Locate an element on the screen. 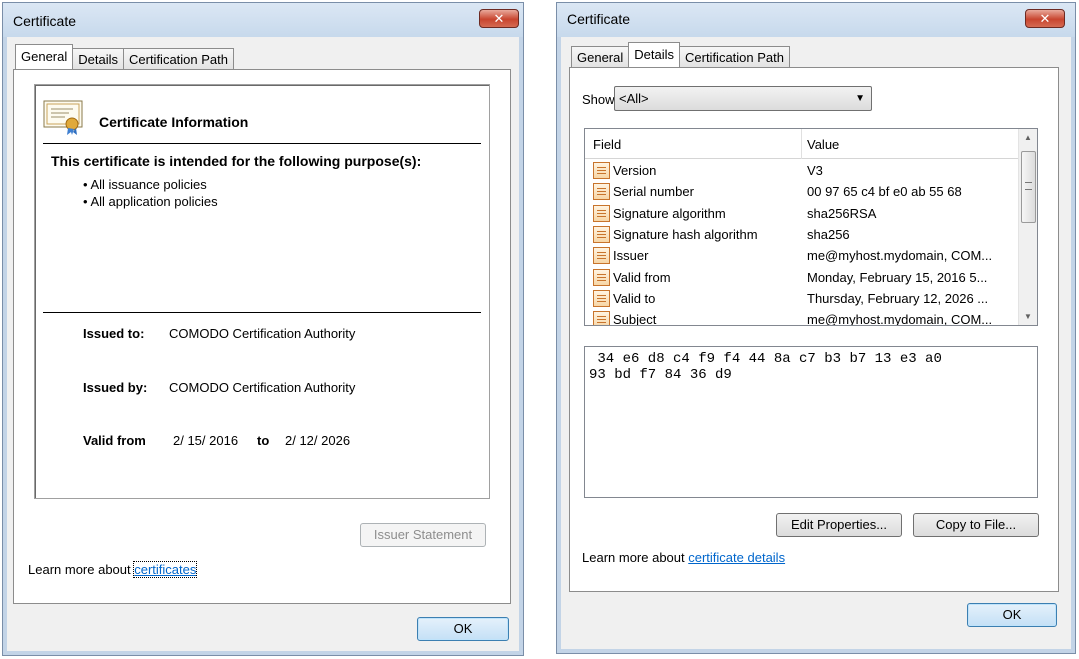 This screenshot has width=1079, height=659. field-name: Version is located at coordinates (635, 170).